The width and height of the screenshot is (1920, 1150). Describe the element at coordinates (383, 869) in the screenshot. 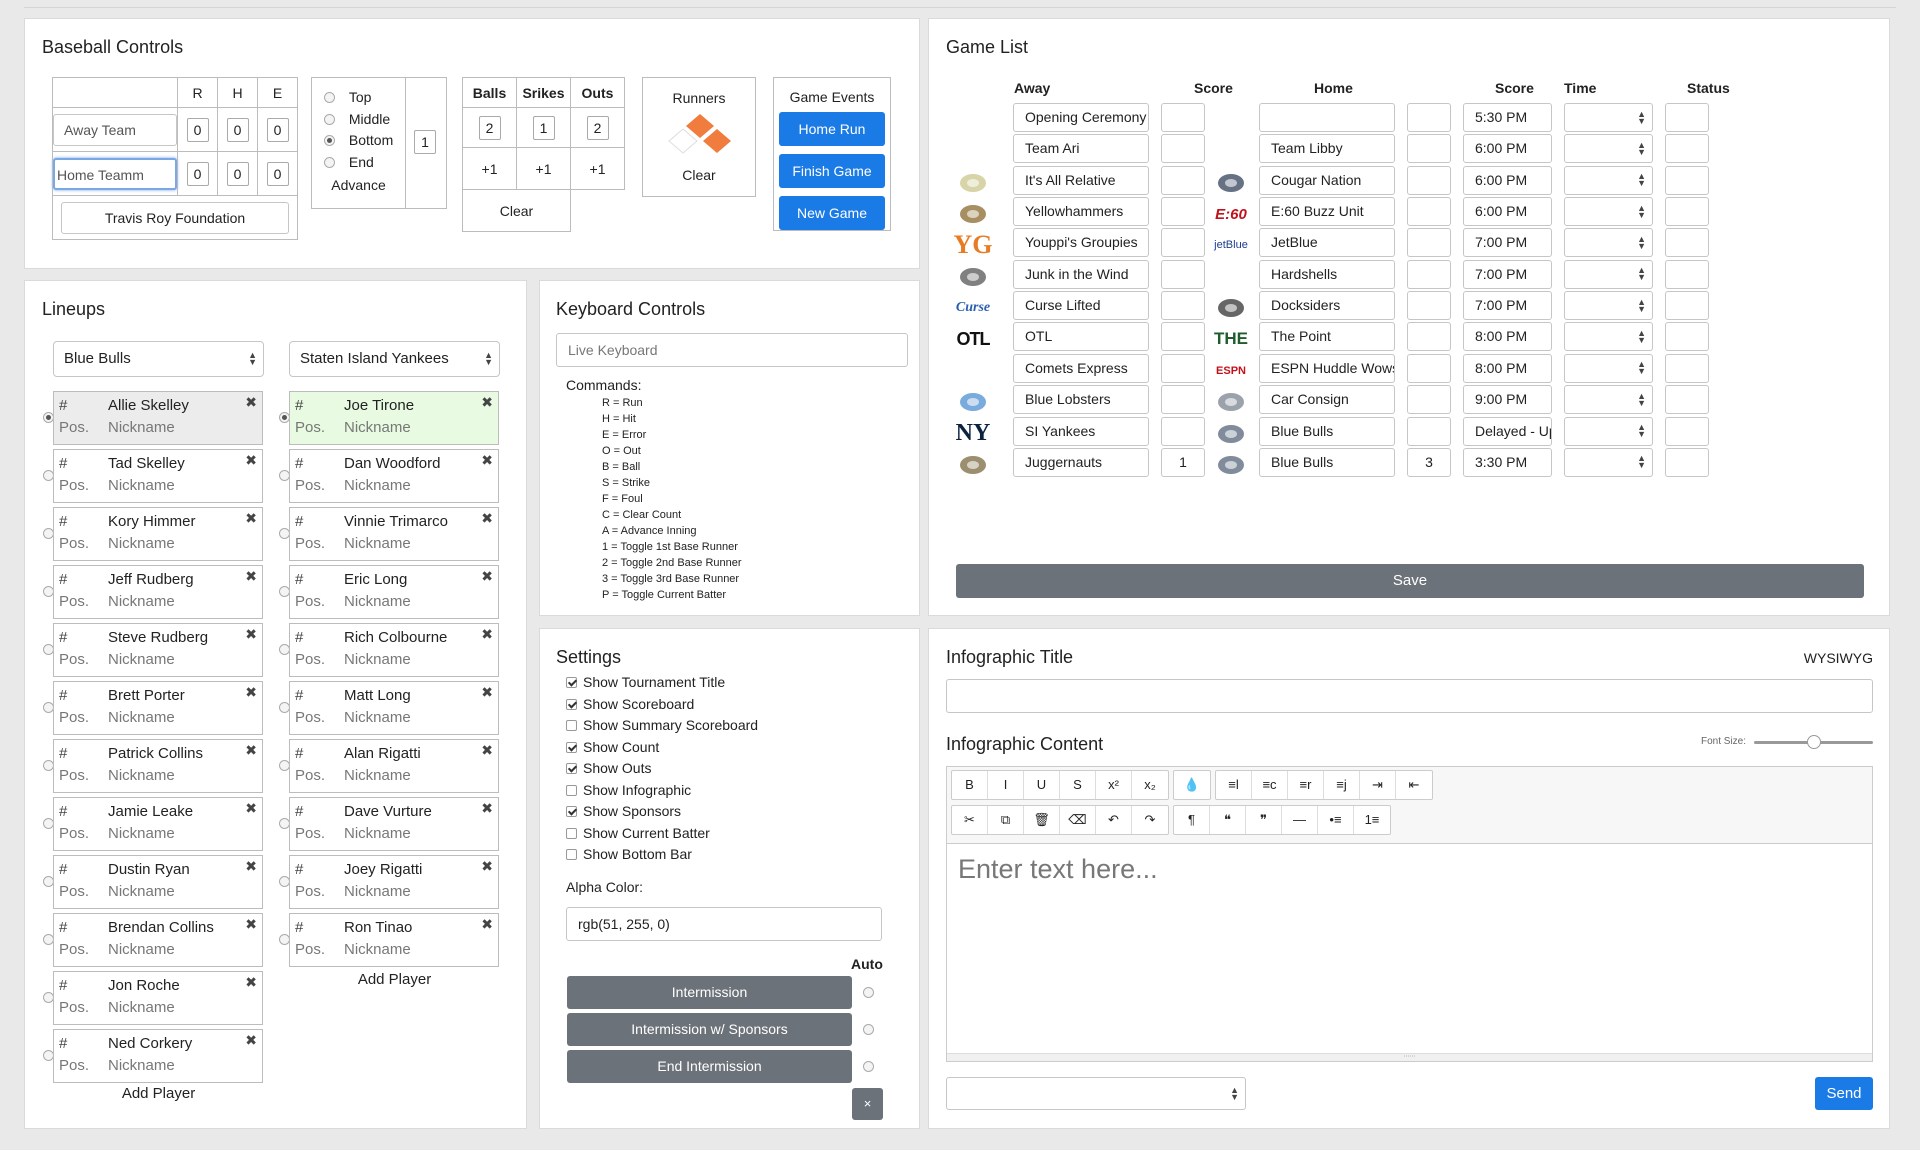

I see `player-name: Joey Rigatti` at that location.